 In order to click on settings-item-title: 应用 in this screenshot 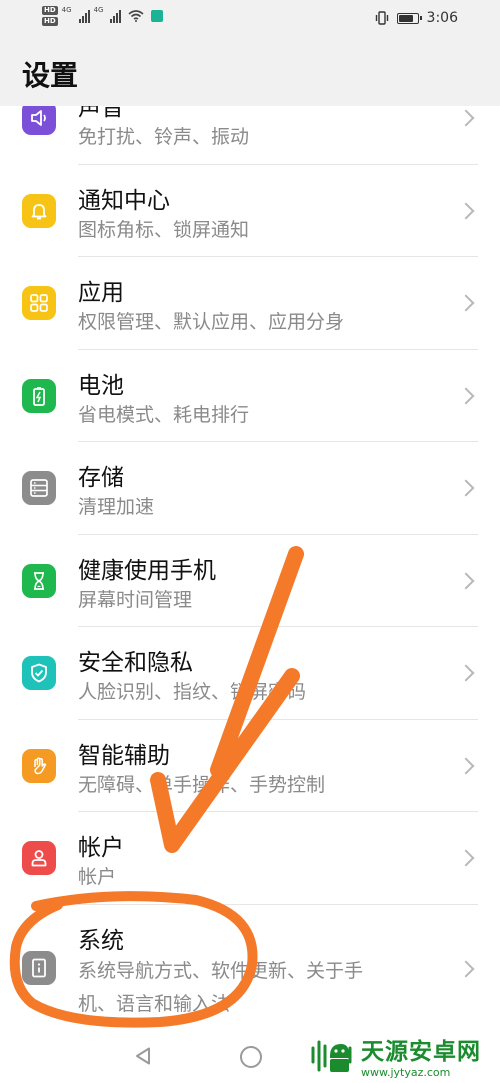, I will do `click(101, 293)`.